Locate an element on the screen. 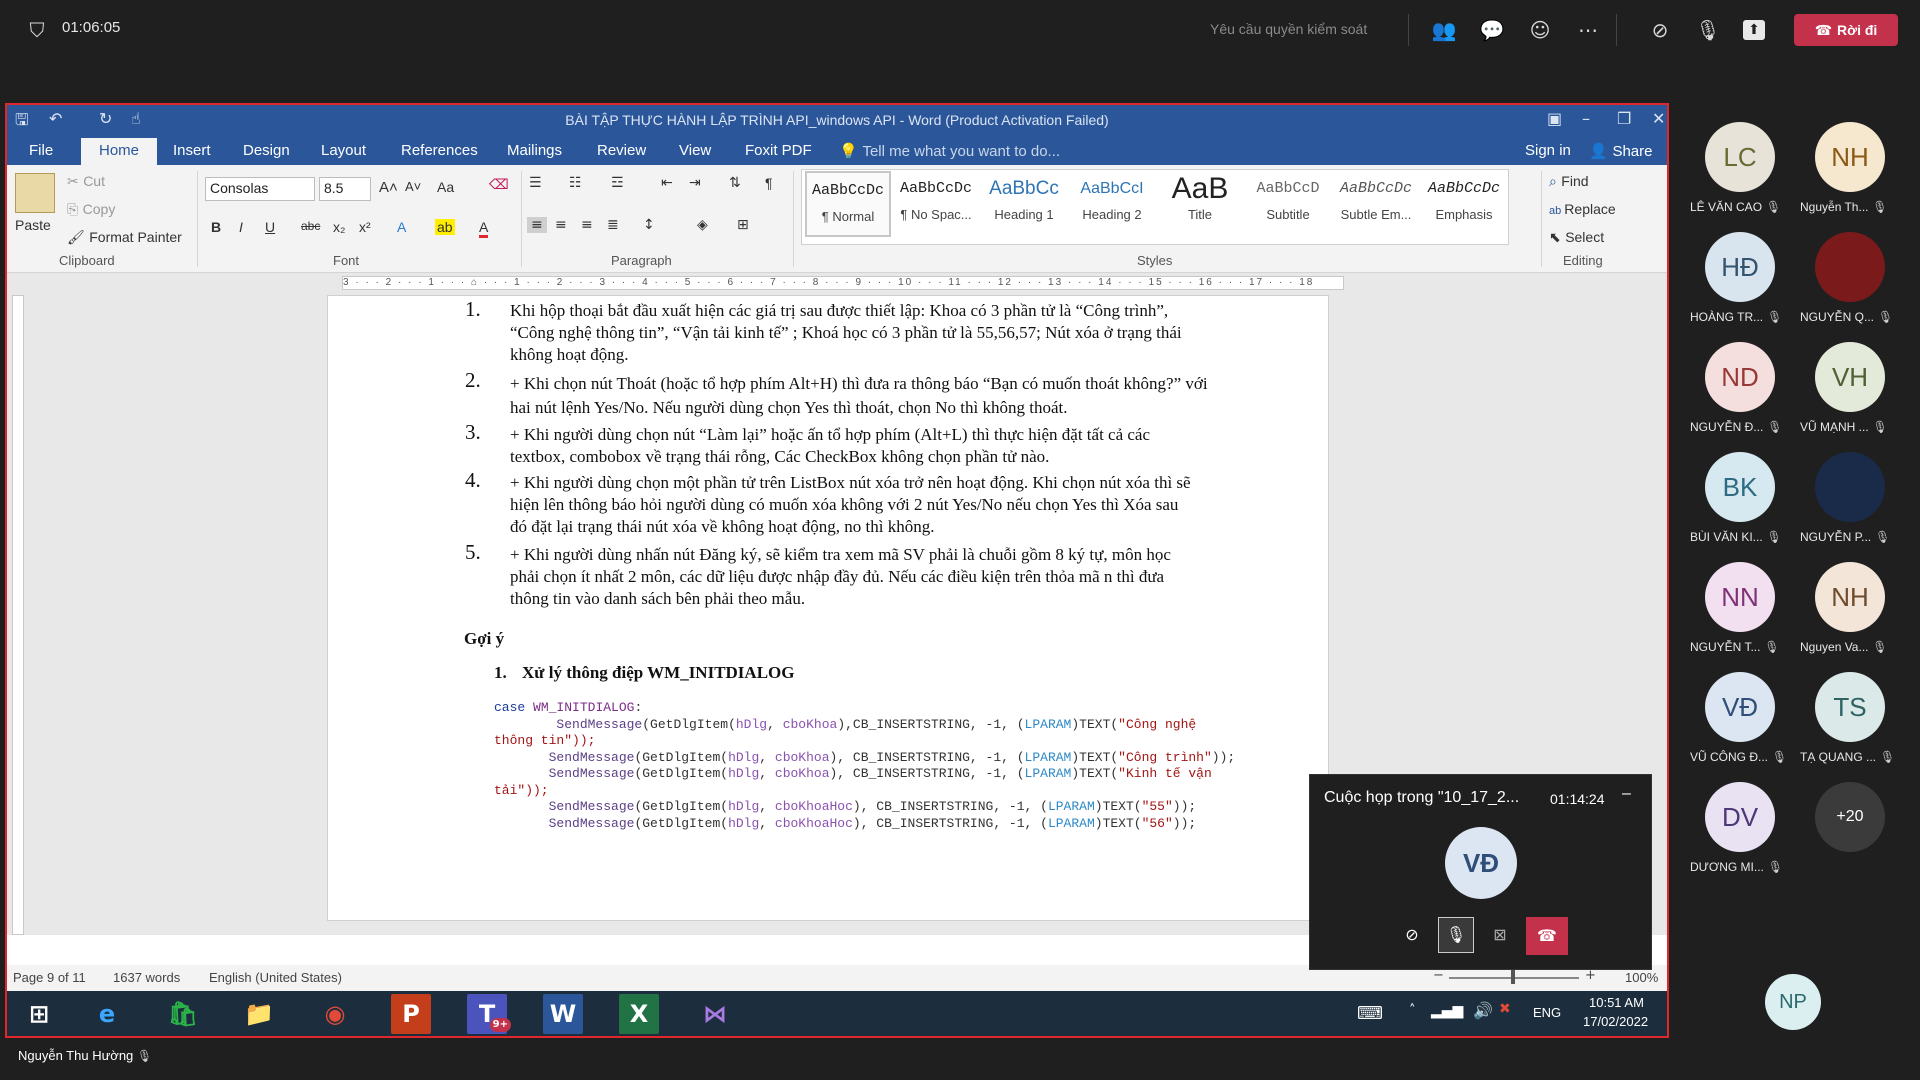 The height and width of the screenshot is (1080, 1920). decrease-indent-icon: ⇤ is located at coordinates (667, 183).